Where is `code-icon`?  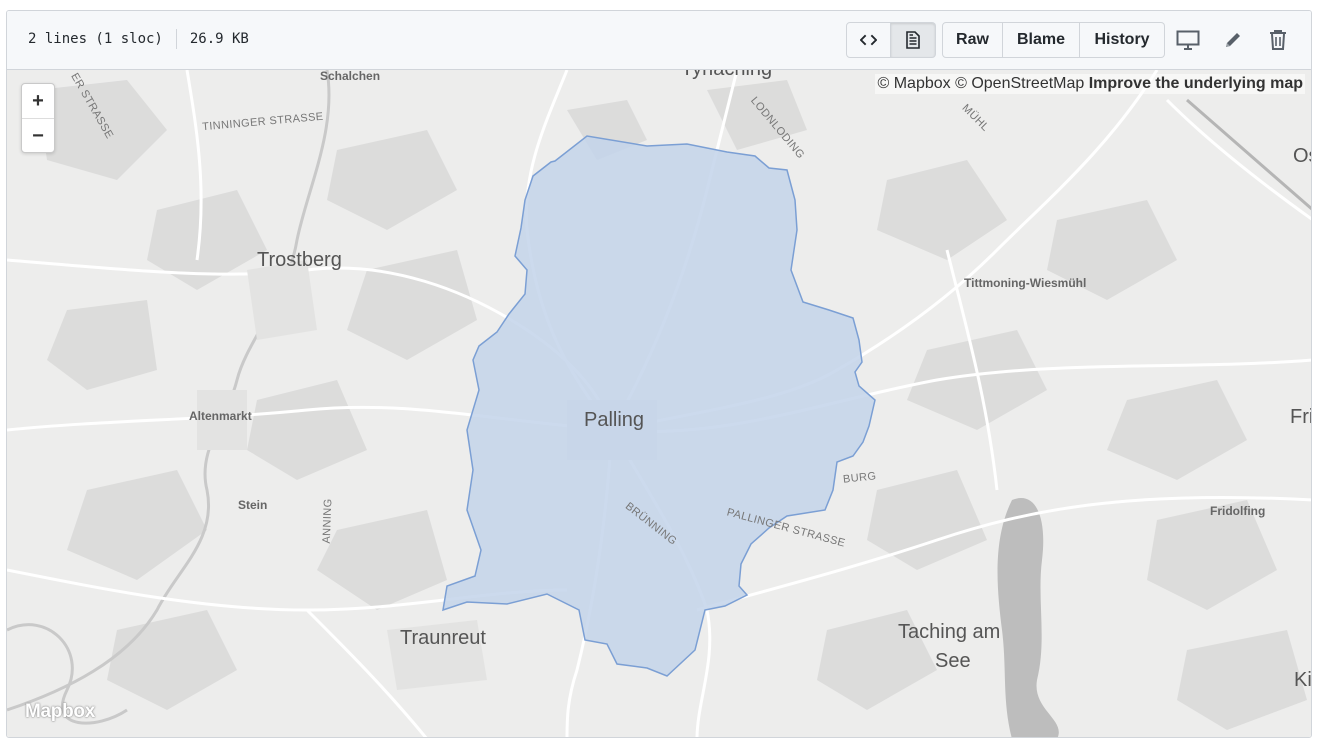 code-icon is located at coordinates (868, 40).